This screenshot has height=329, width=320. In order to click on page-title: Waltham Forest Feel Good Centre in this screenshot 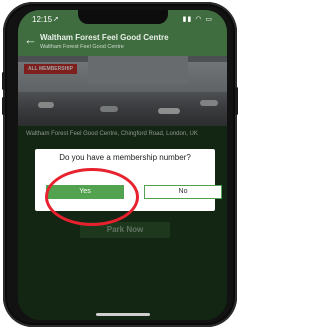, I will do `click(104, 37)`.